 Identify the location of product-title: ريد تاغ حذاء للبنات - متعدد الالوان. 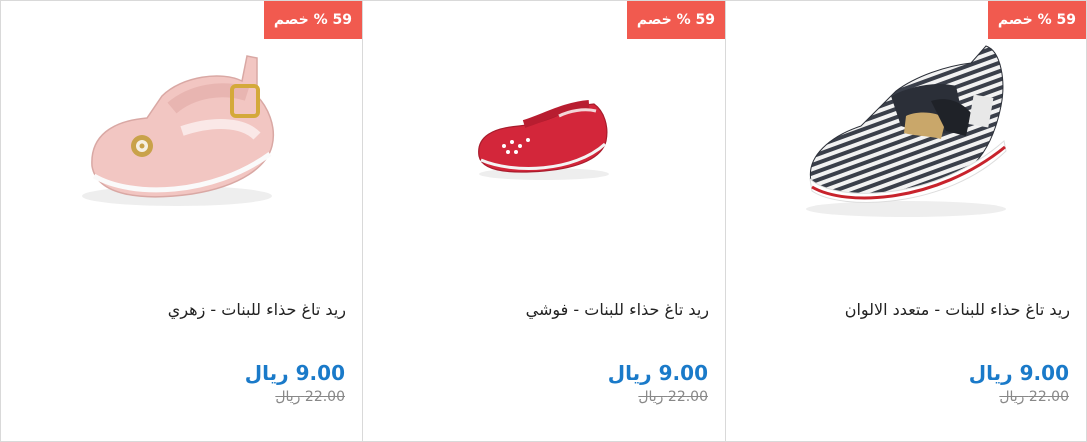
(903, 309).